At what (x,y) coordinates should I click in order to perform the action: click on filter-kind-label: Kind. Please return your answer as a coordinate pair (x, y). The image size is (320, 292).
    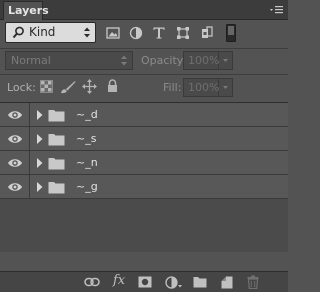
    Looking at the image, I should click on (42, 32).